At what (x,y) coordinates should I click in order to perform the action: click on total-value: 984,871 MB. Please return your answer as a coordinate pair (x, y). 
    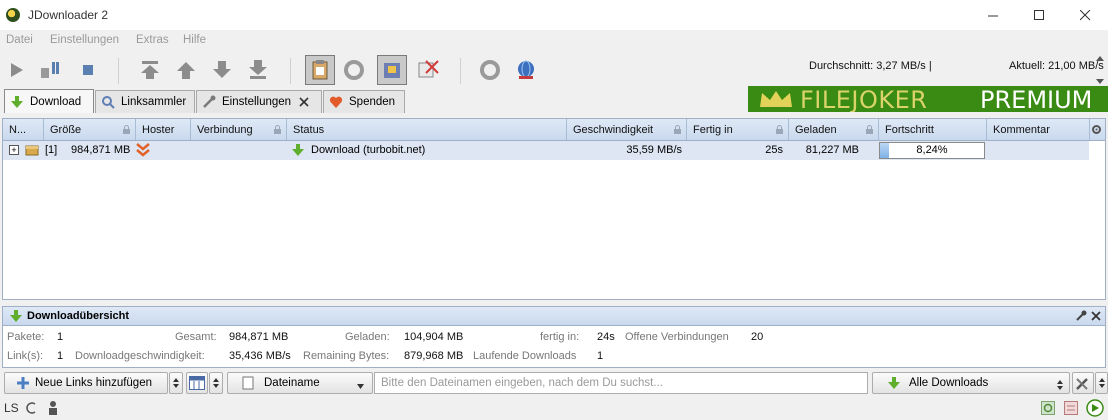
    Looking at the image, I should click on (259, 337).